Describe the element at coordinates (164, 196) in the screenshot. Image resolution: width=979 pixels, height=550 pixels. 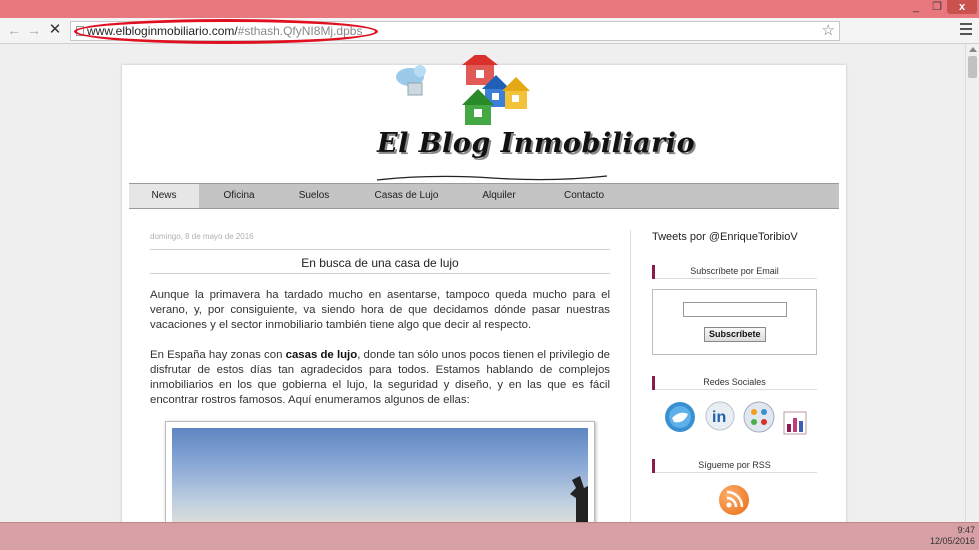
I see `nav-news: News` at that location.